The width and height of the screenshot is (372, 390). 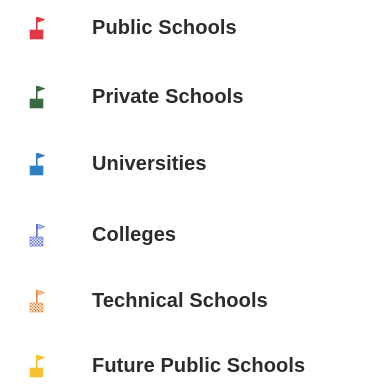 What do you see at coordinates (199, 366) in the screenshot?
I see `legend-label: Future Public Schools` at bounding box center [199, 366].